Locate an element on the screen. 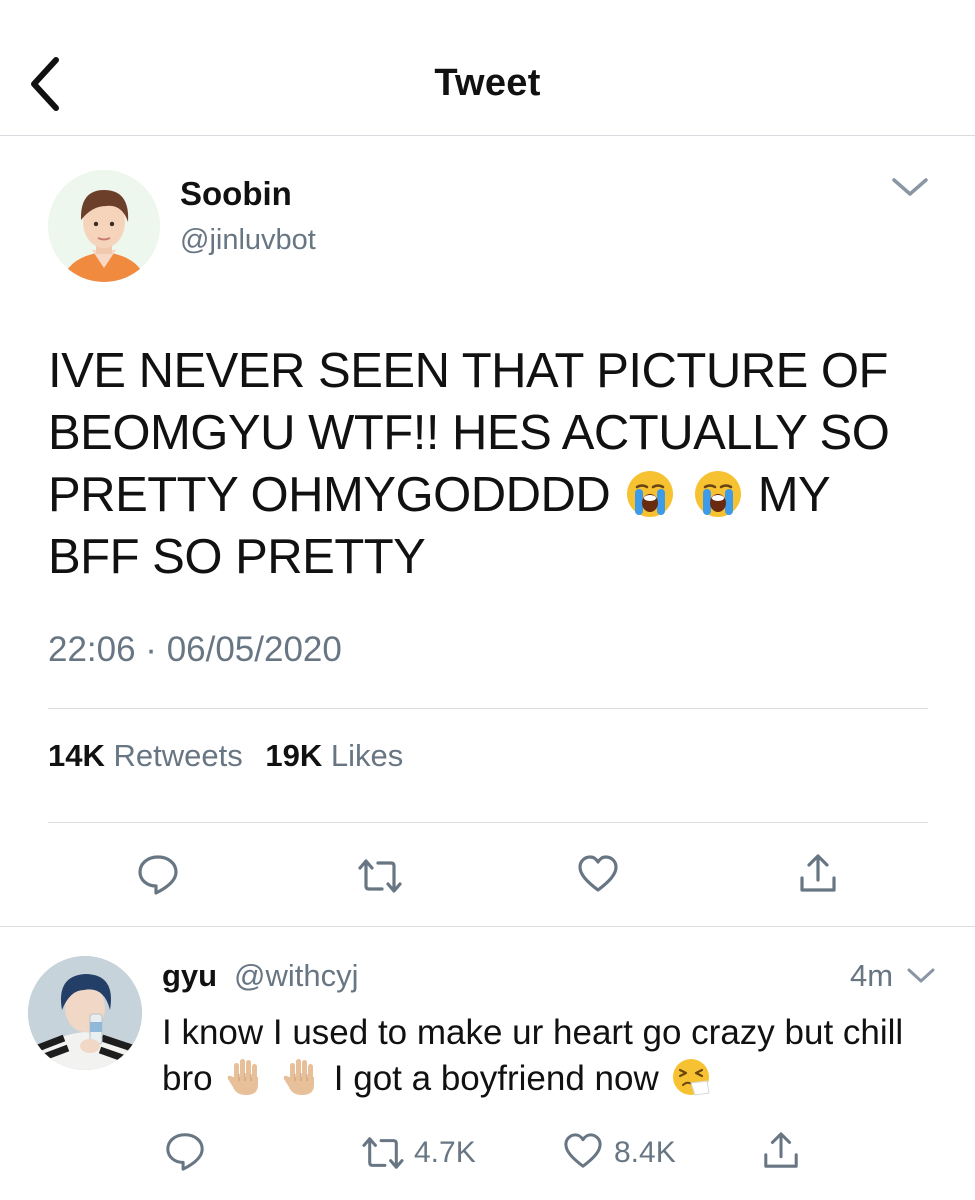 The width and height of the screenshot is (975, 1200). reply-avatar is located at coordinates (85, 1013).